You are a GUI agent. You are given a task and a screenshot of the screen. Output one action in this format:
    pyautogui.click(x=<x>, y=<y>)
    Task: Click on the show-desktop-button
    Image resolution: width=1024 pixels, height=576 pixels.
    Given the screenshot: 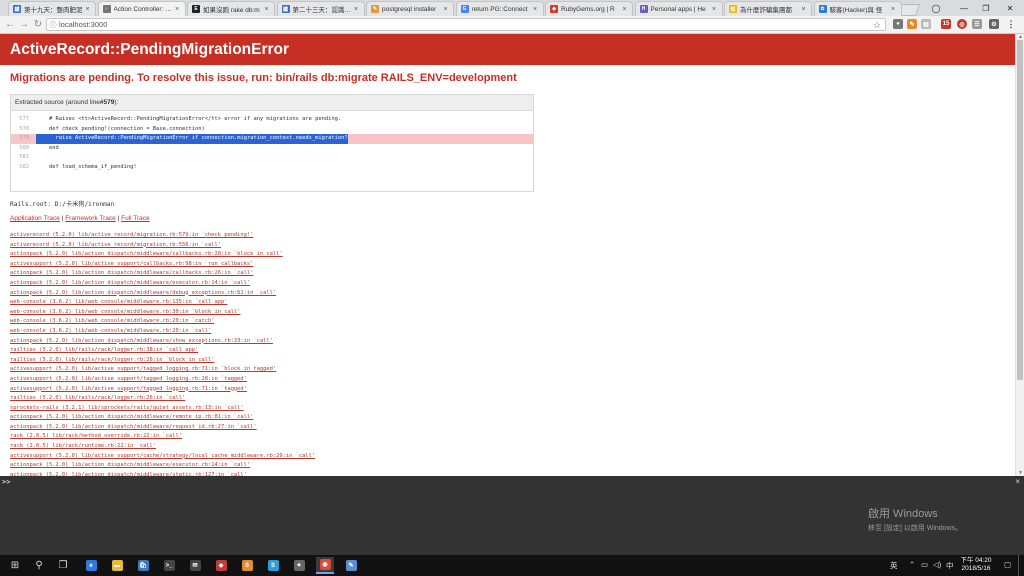 What is the action you would take?
    pyautogui.click(x=1021, y=565)
    